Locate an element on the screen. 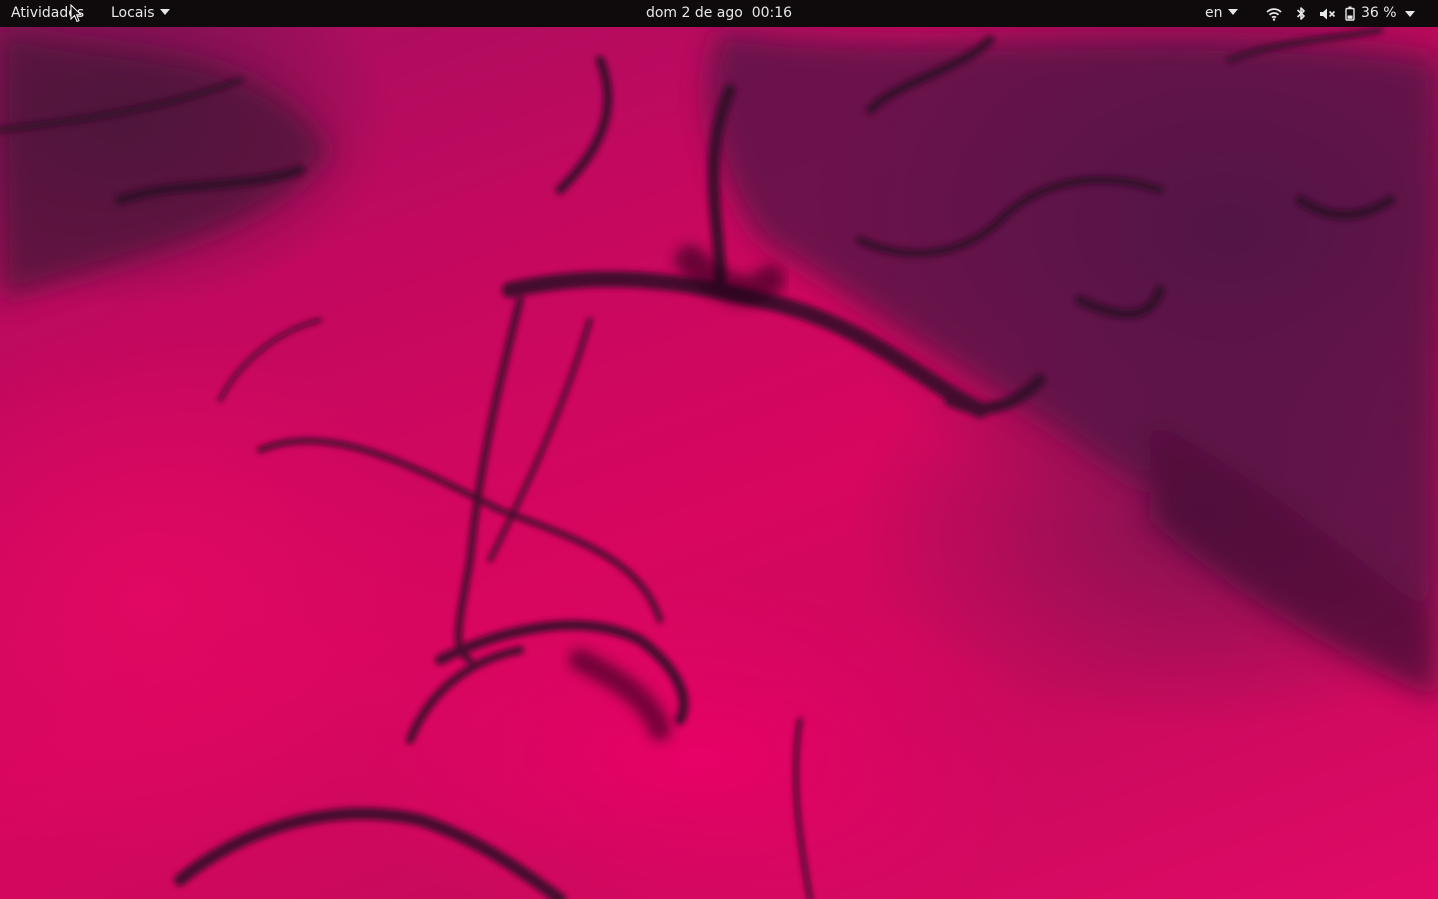 This screenshot has width=1438, height=899. places-menu-button: Locais is located at coordinates (140, 13).